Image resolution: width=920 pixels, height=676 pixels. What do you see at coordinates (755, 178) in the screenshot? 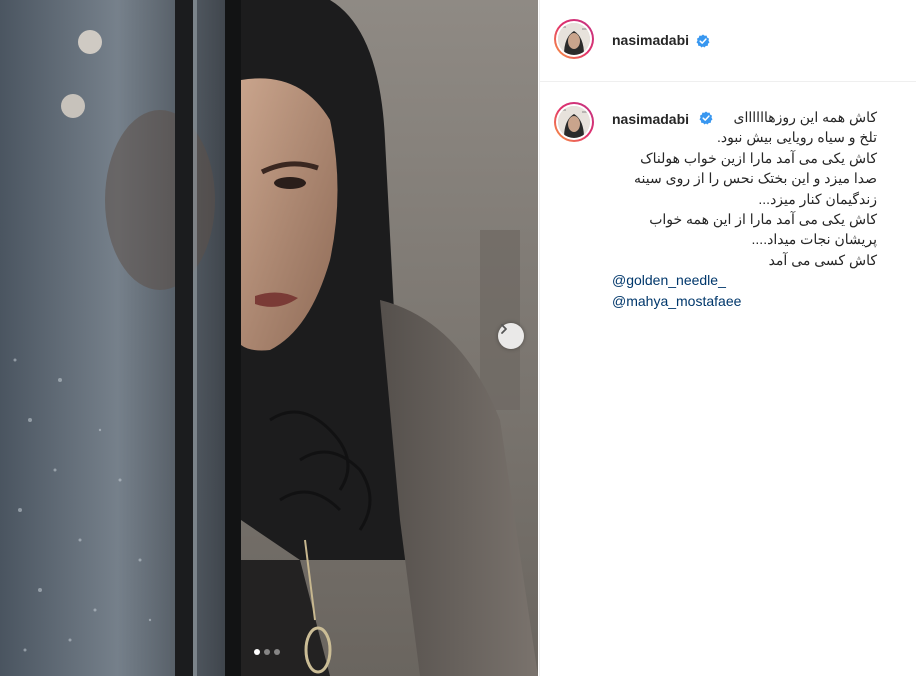
I see `caption-line: صدا میزد و این بختک نحس را از روی سینه` at bounding box center [755, 178].